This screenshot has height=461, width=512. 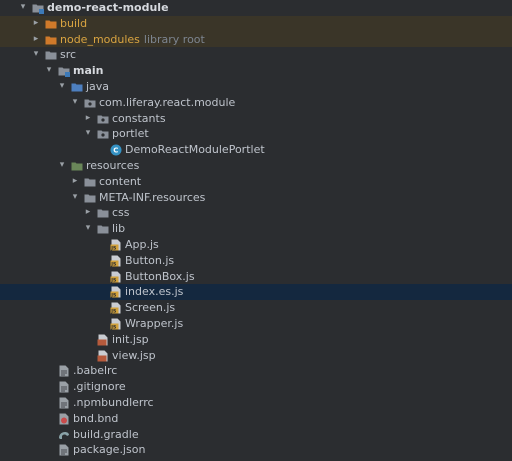 I want to click on tree-node-label: java, so click(x=97, y=87).